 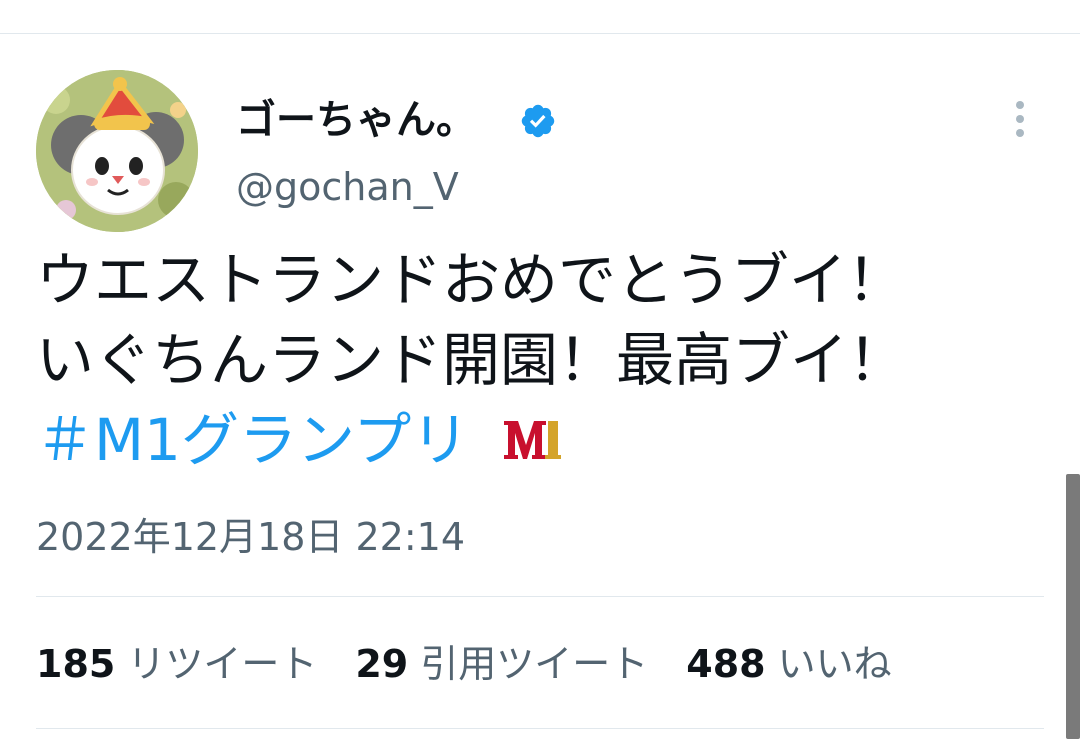 I want to click on tweet-timestamp: 2022年12月18日 22:14, so click(x=250, y=537).